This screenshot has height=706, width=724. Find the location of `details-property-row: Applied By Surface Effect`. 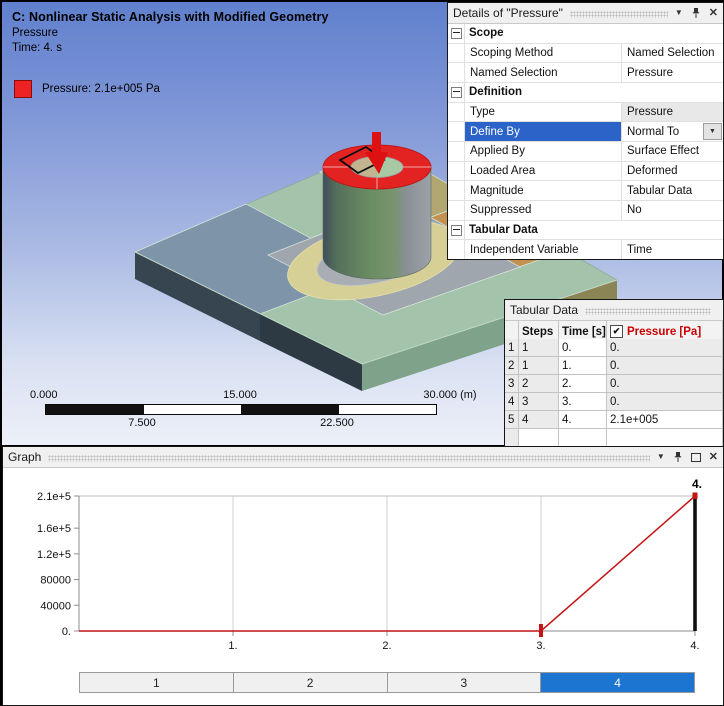

details-property-row: Applied By Surface Effect is located at coordinates (585, 152).